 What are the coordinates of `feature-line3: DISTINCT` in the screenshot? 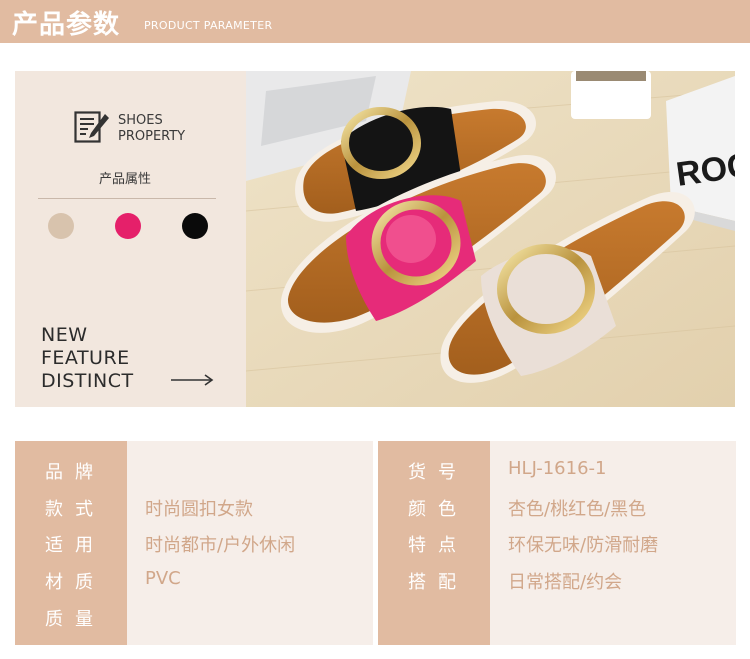 It's located at (87, 381).